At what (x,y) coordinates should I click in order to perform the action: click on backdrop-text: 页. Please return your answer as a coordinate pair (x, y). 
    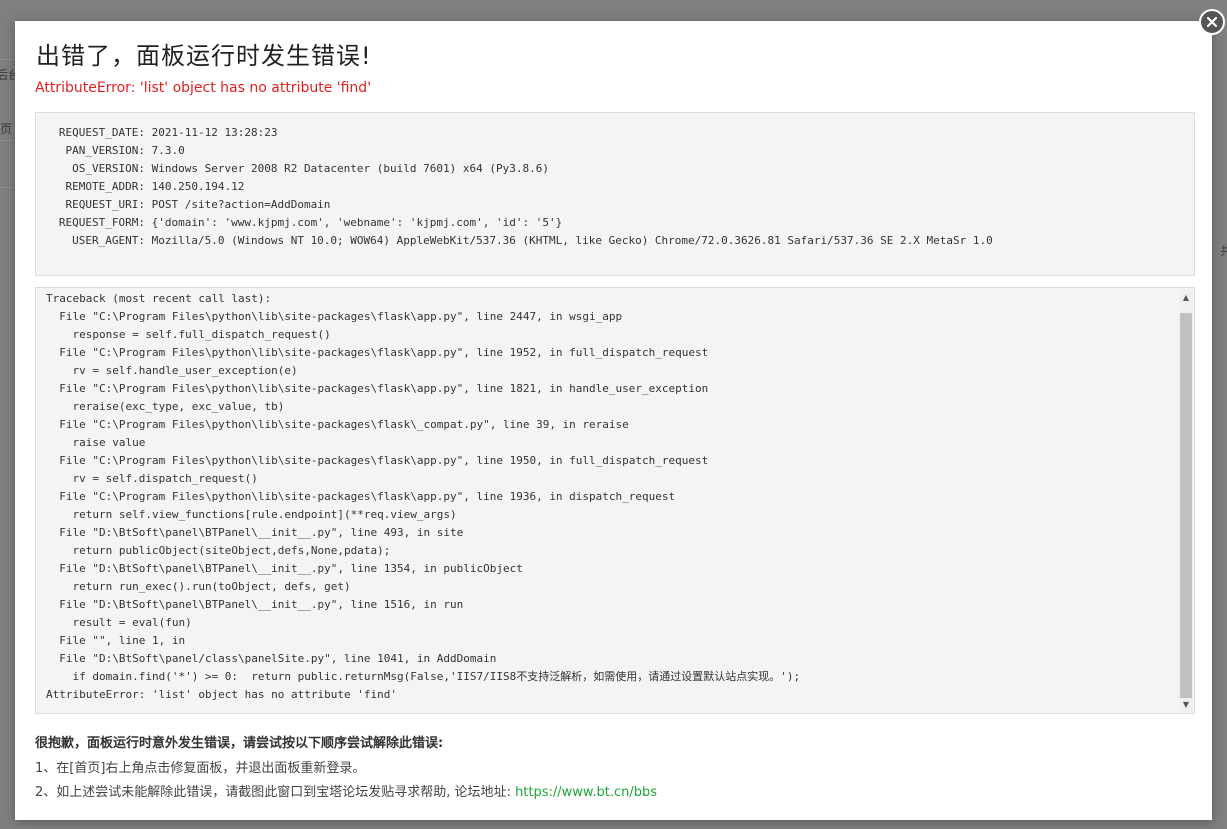
    Looking at the image, I should click on (6, 129).